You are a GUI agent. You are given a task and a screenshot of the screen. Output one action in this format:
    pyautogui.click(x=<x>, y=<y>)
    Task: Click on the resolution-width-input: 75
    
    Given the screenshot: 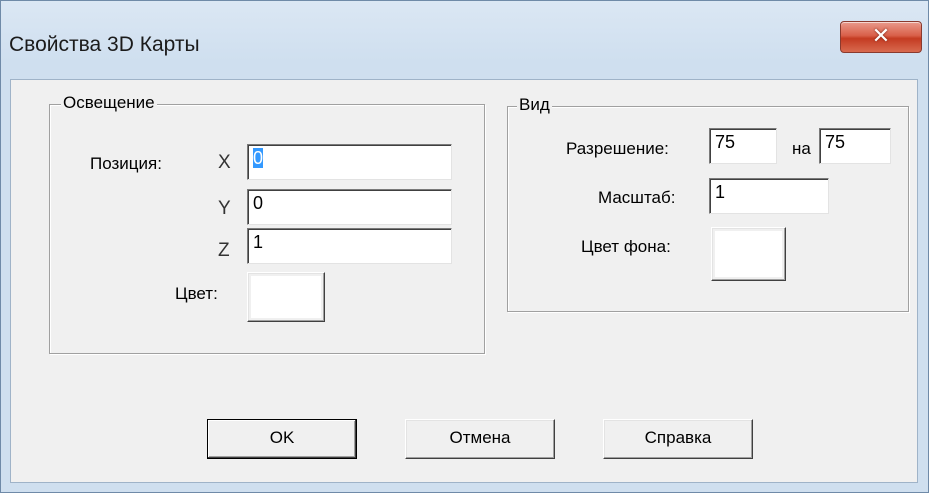 What is the action you would take?
    pyautogui.click(x=743, y=146)
    